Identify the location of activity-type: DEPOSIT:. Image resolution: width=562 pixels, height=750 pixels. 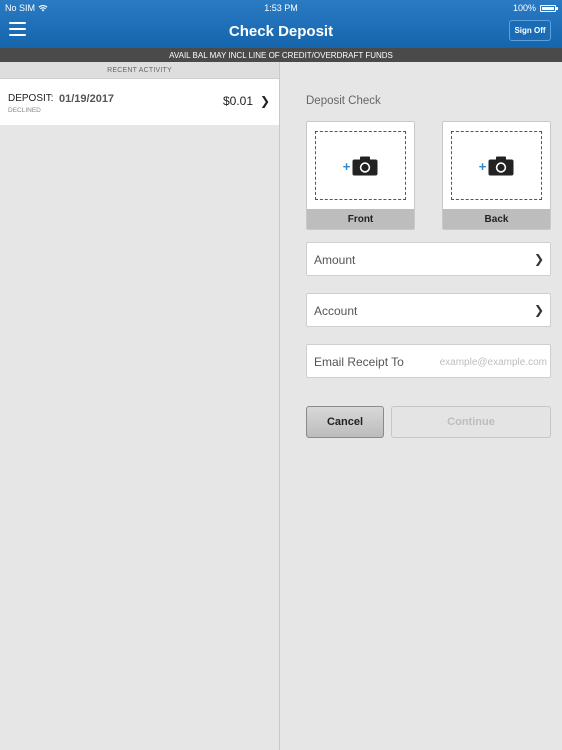
(31, 98).